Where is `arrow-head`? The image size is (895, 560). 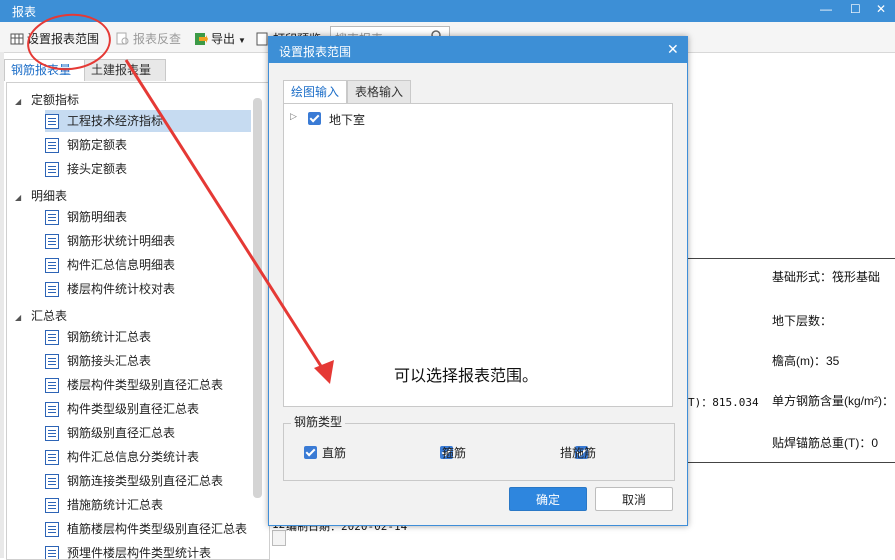 arrow-head is located at coordinates (324, 372).